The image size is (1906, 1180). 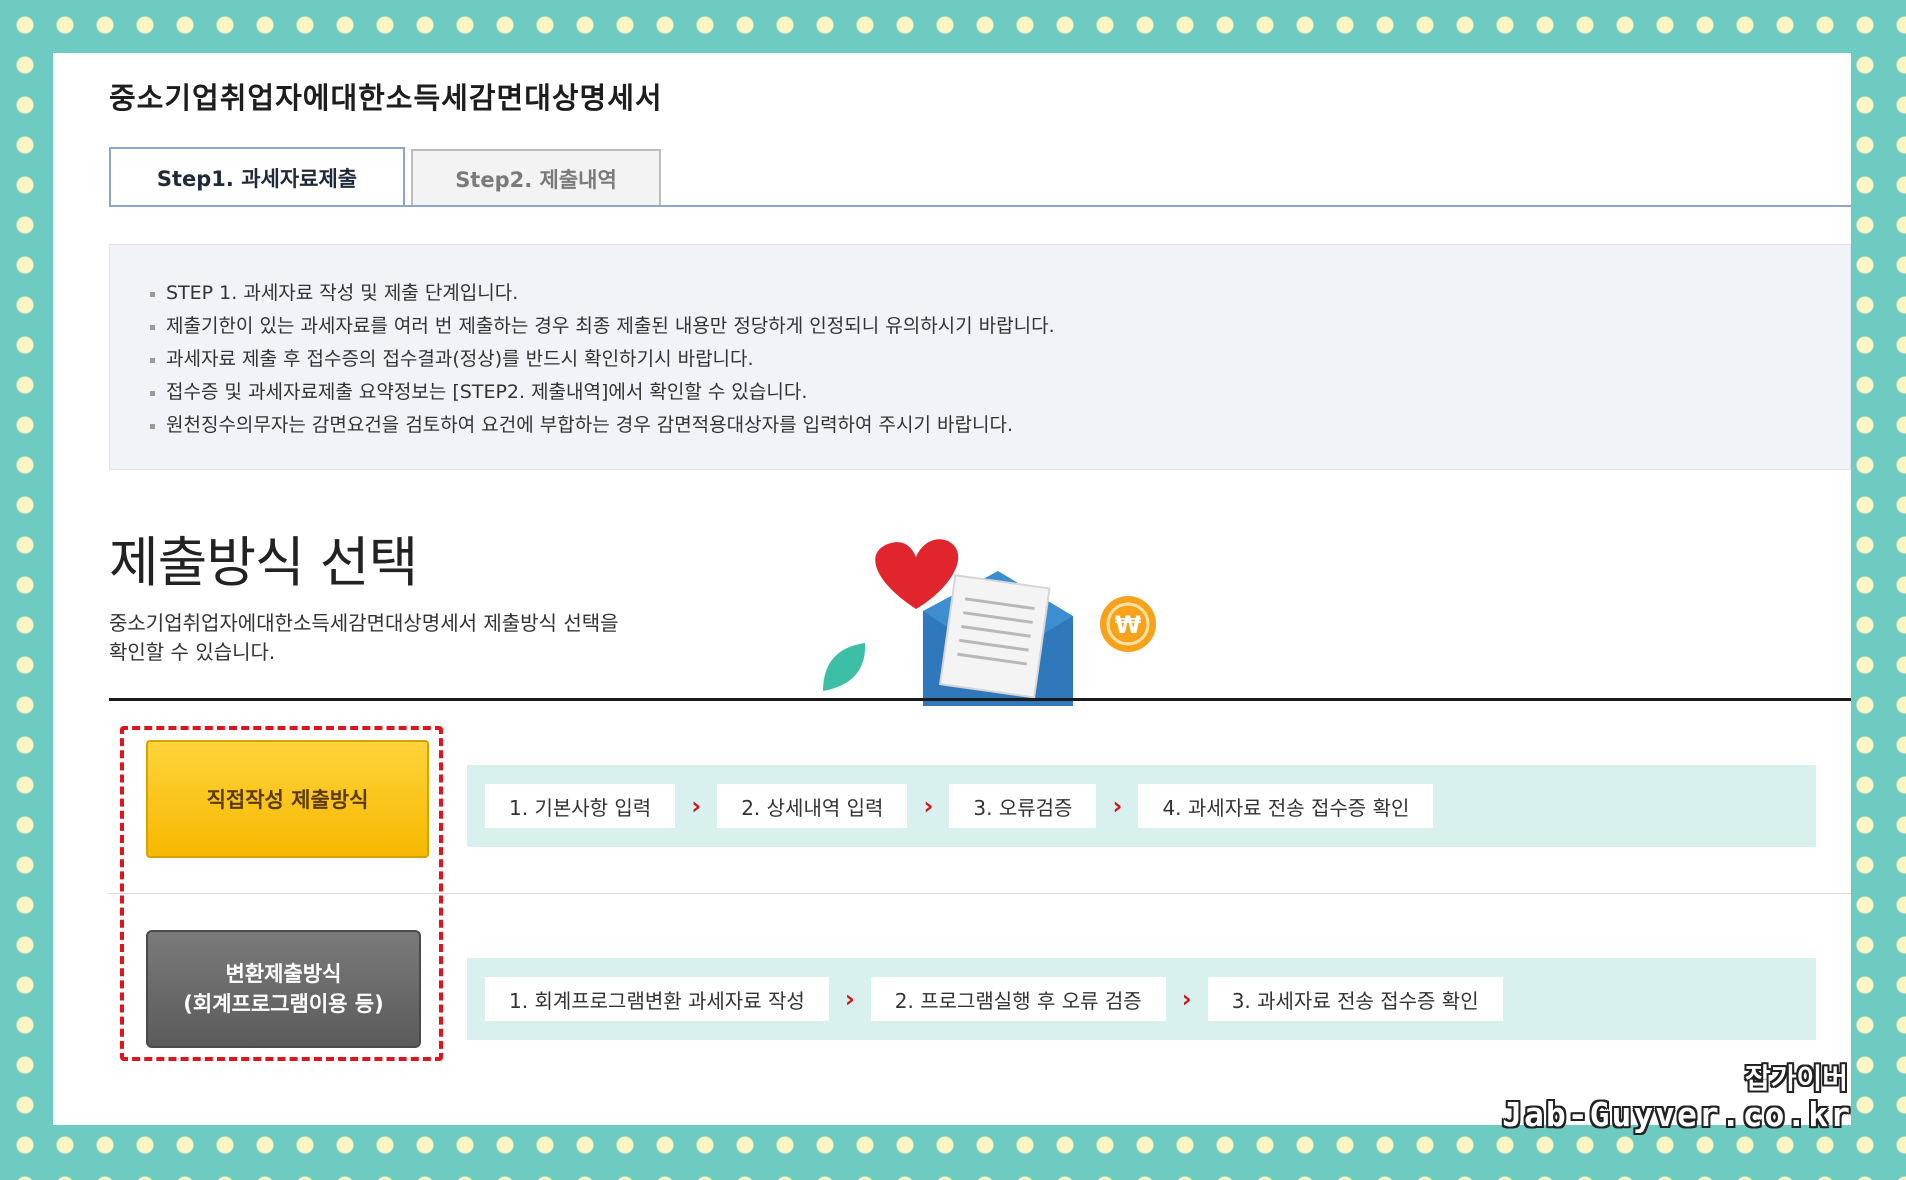 What do you see at coordinates (283, 989) in the screenshot?
I see `convert-submit-button: 변환제출방식 (회계프로그램이용 등)` at bounding box center [283, 989].